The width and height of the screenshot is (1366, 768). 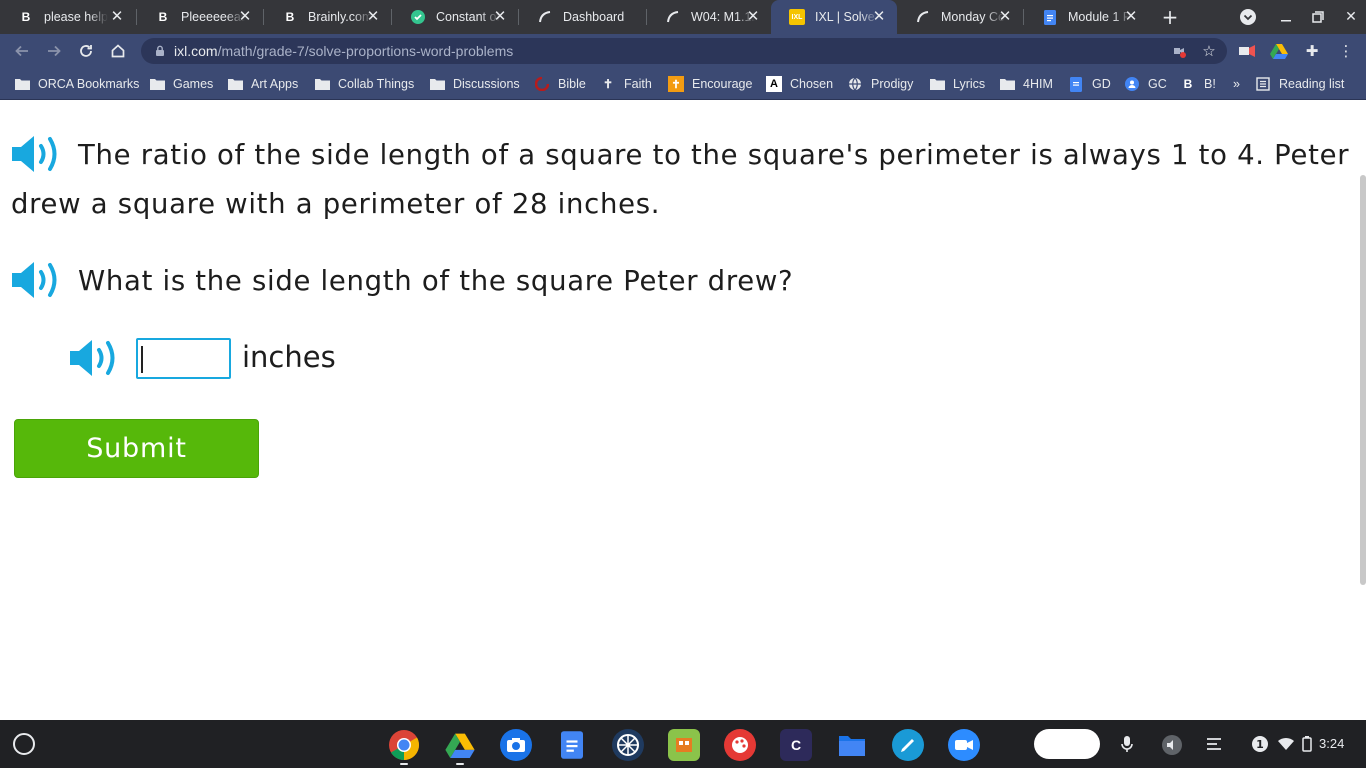 What do you see at coordinates (1170, 17) in the screenshot?
I see `new-tab-button: +` at bounding box center [1170, 17].